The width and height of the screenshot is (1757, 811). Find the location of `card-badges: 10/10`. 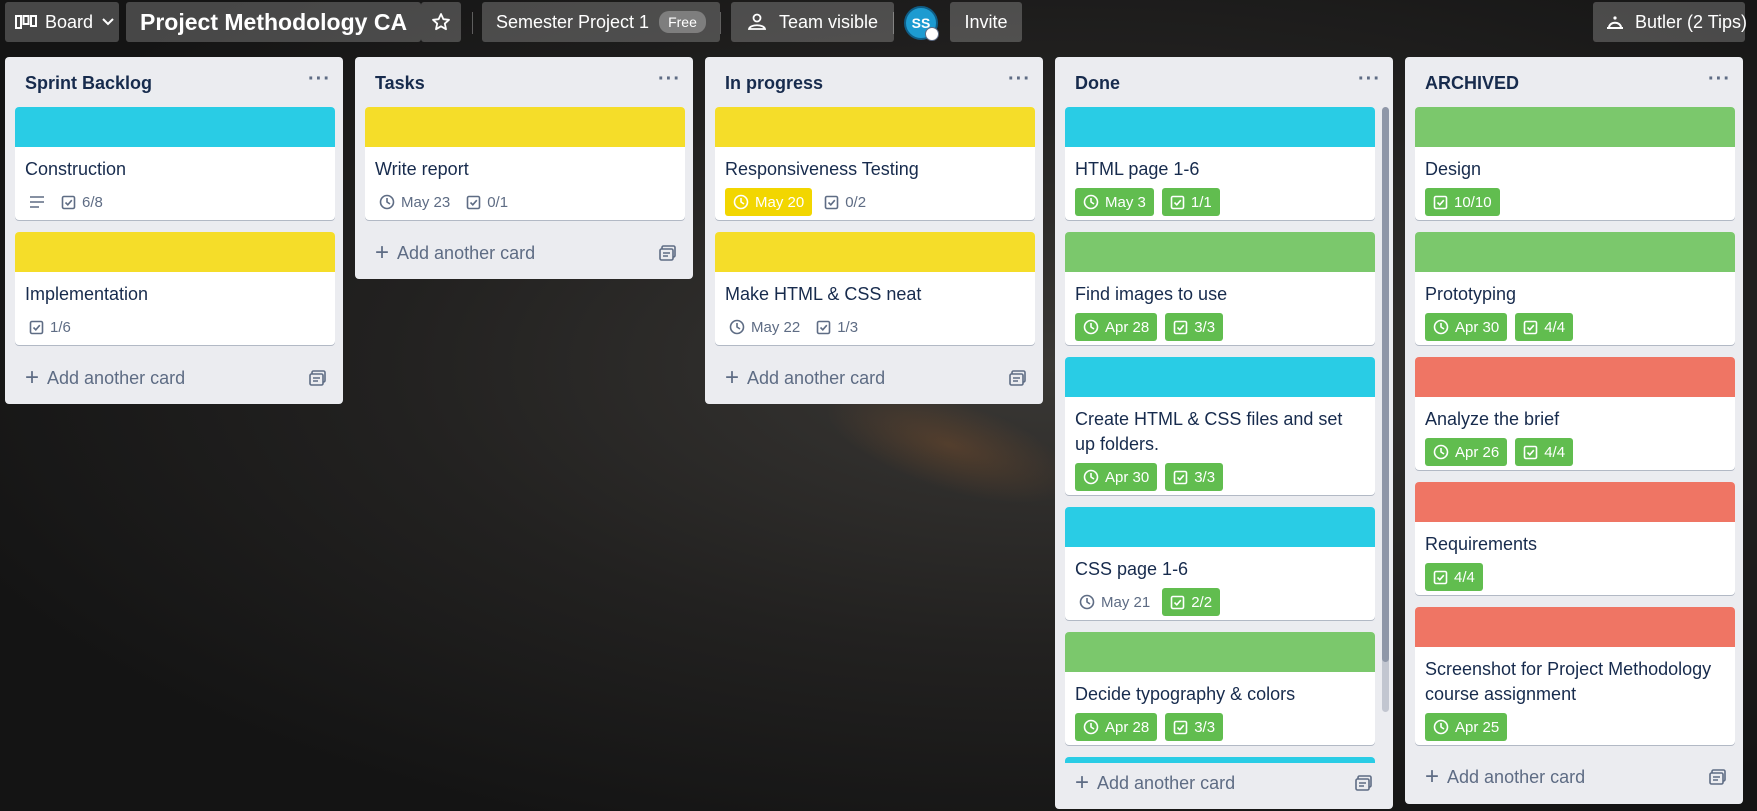

card-badges: 10/10 is located at coordinates (1575, 199).